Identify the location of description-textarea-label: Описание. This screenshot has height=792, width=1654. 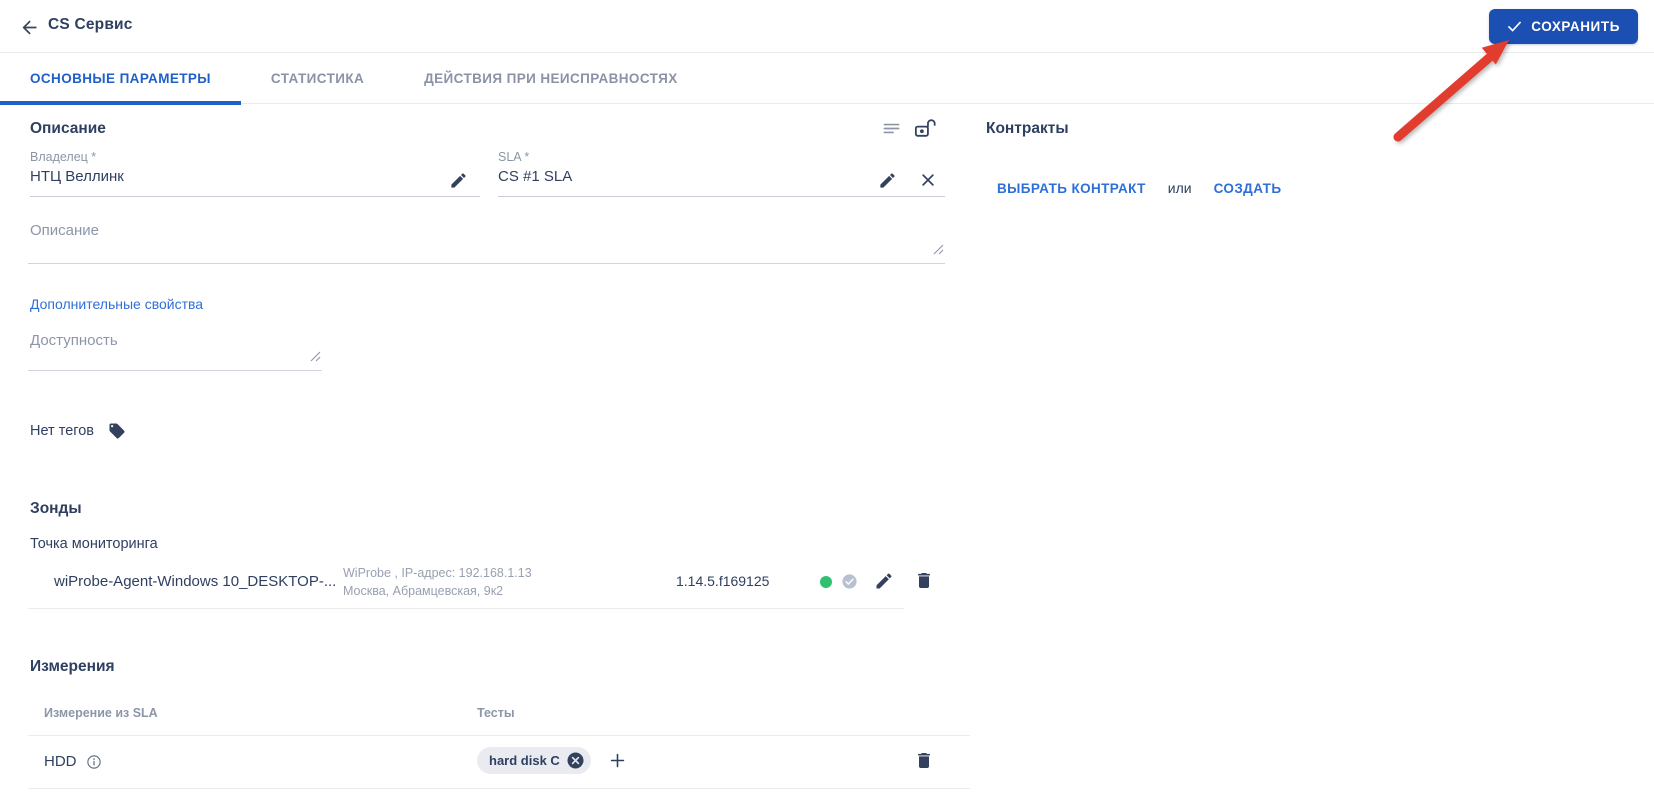
(65, 230).